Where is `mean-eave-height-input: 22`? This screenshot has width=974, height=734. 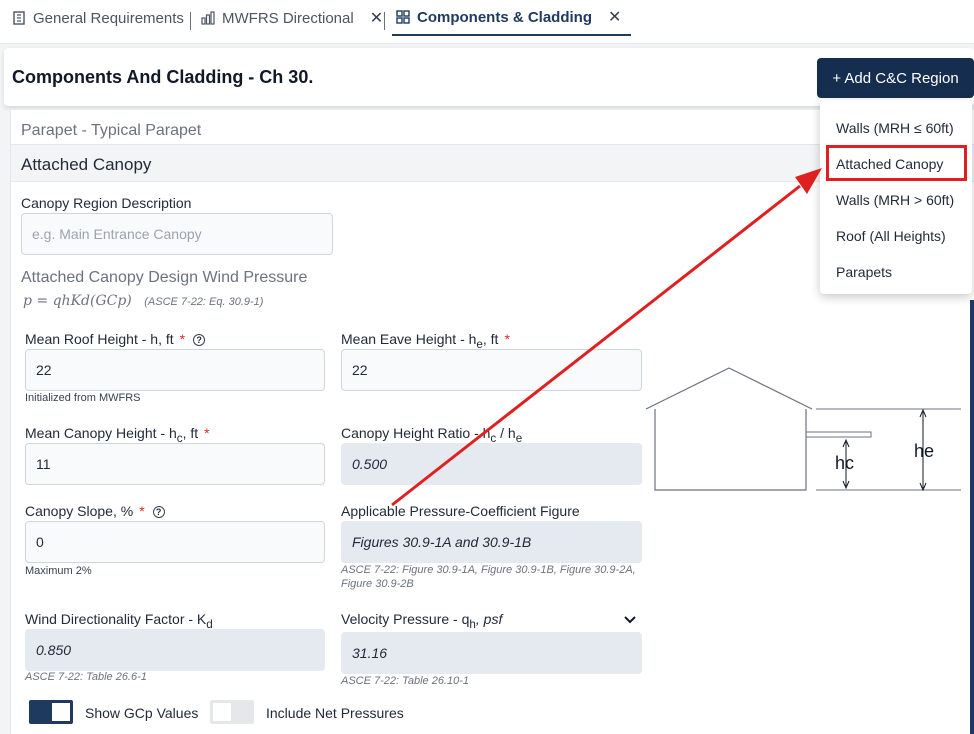 mean-eave-height-input: 22 is located at coordinates (491, 370).